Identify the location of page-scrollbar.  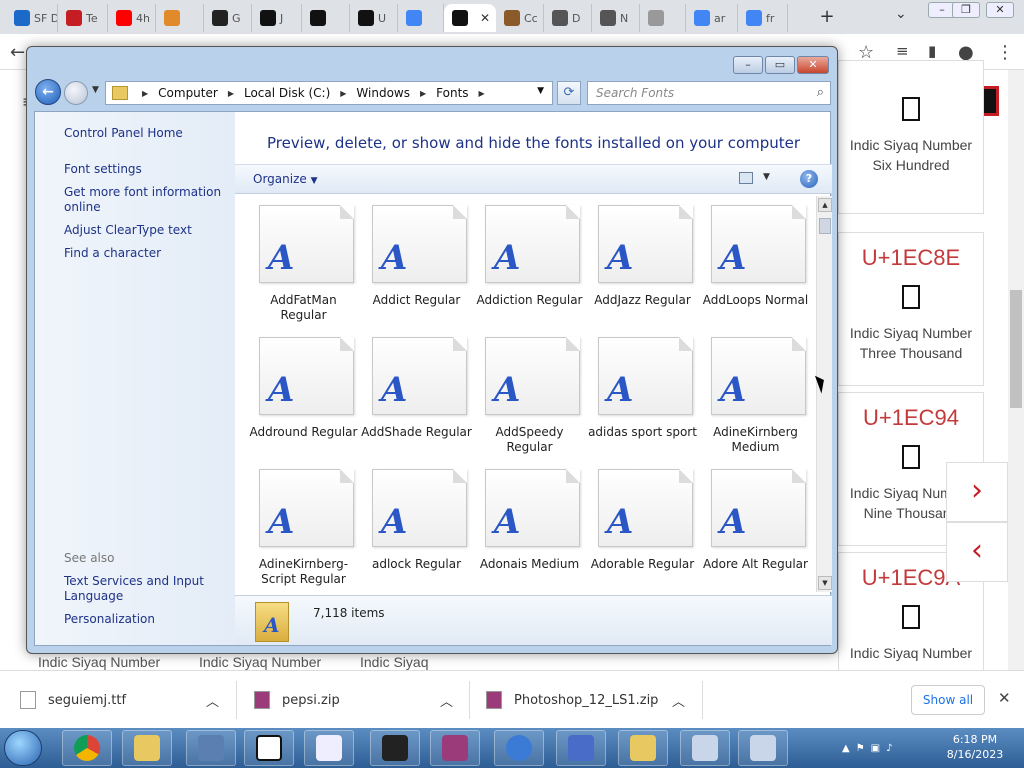
(1016, 370).